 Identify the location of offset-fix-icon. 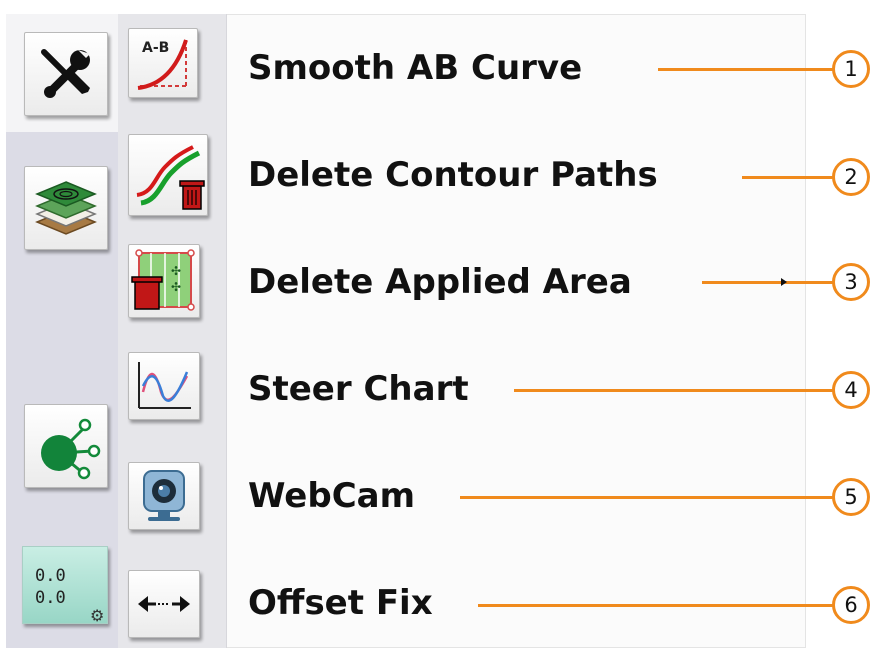
(164, 604).